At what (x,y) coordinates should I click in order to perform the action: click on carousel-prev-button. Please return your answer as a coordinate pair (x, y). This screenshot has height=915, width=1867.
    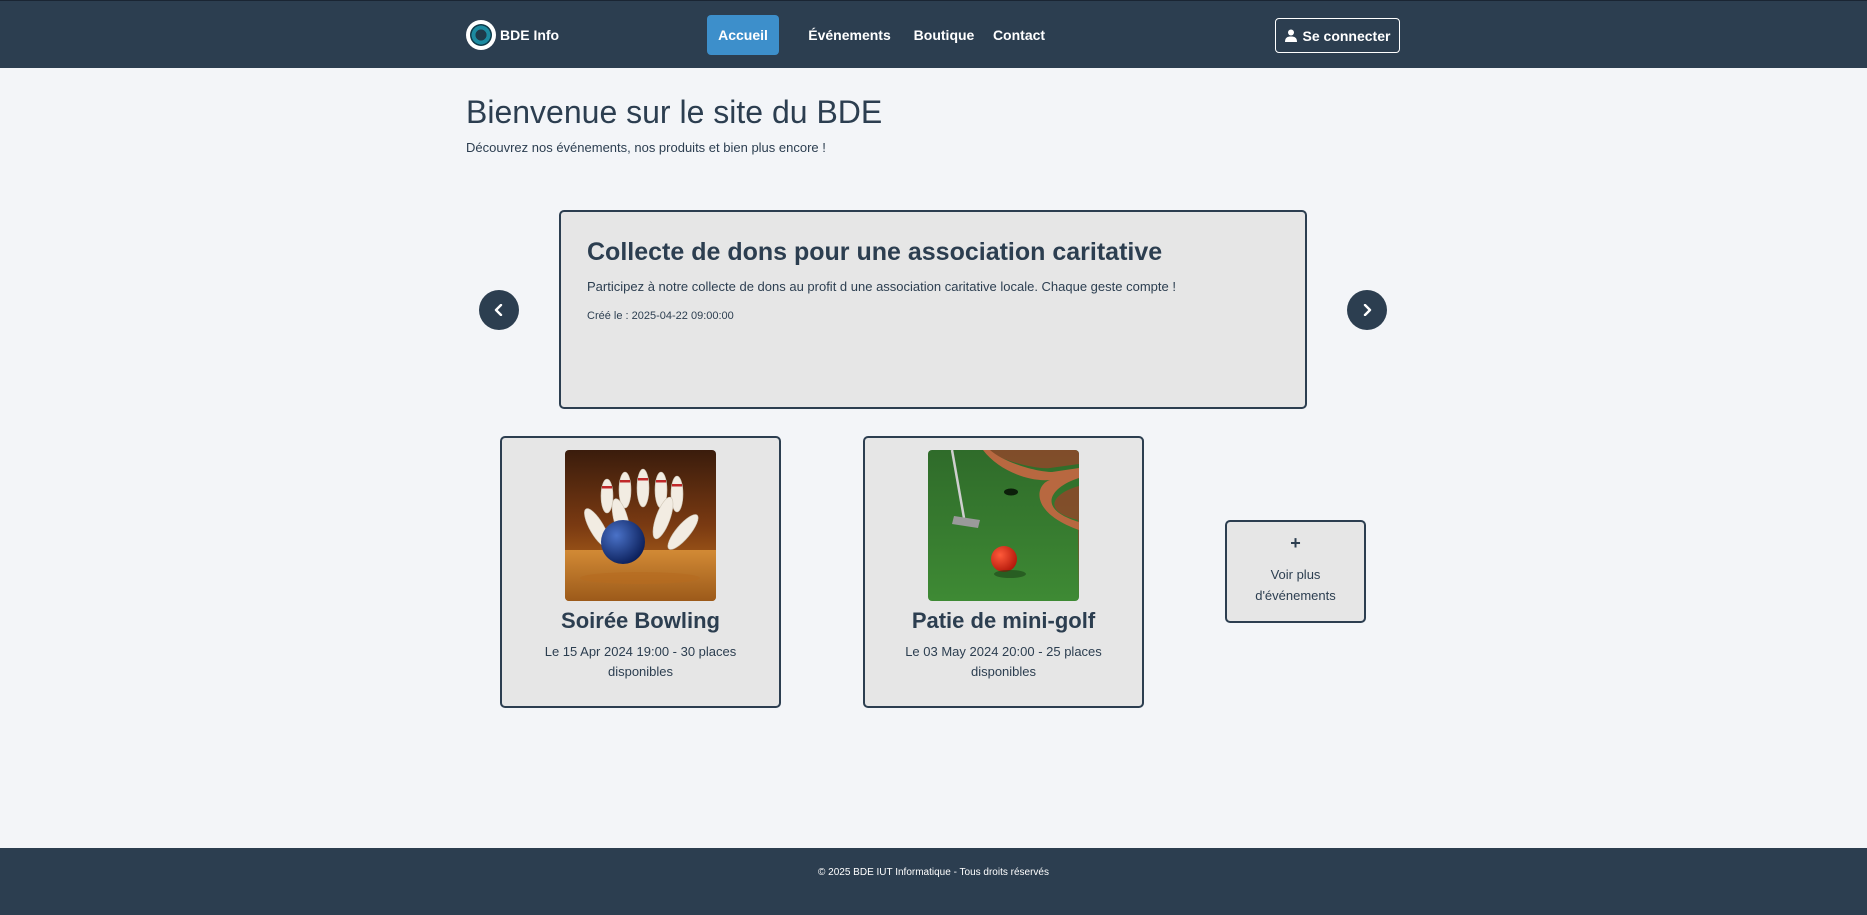
    Looking at the image, I should click on (499, 310).